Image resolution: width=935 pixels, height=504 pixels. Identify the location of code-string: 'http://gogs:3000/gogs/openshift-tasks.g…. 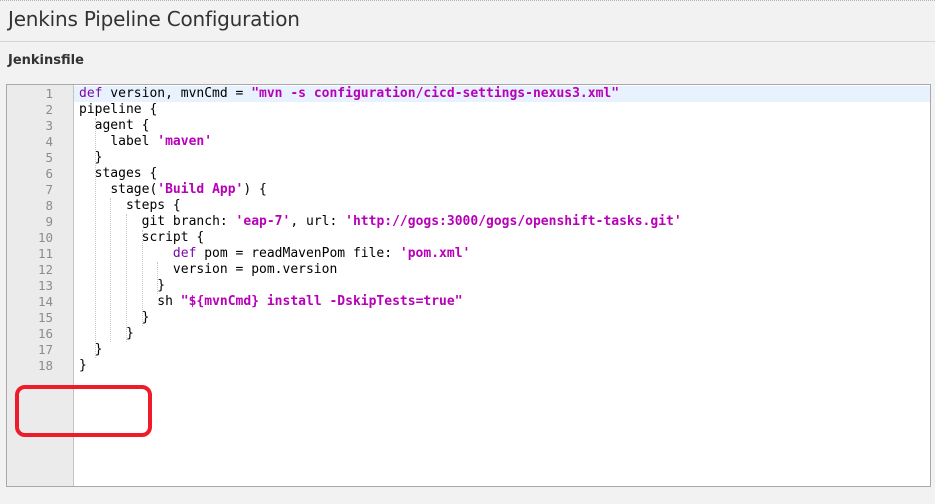
(513, 221).